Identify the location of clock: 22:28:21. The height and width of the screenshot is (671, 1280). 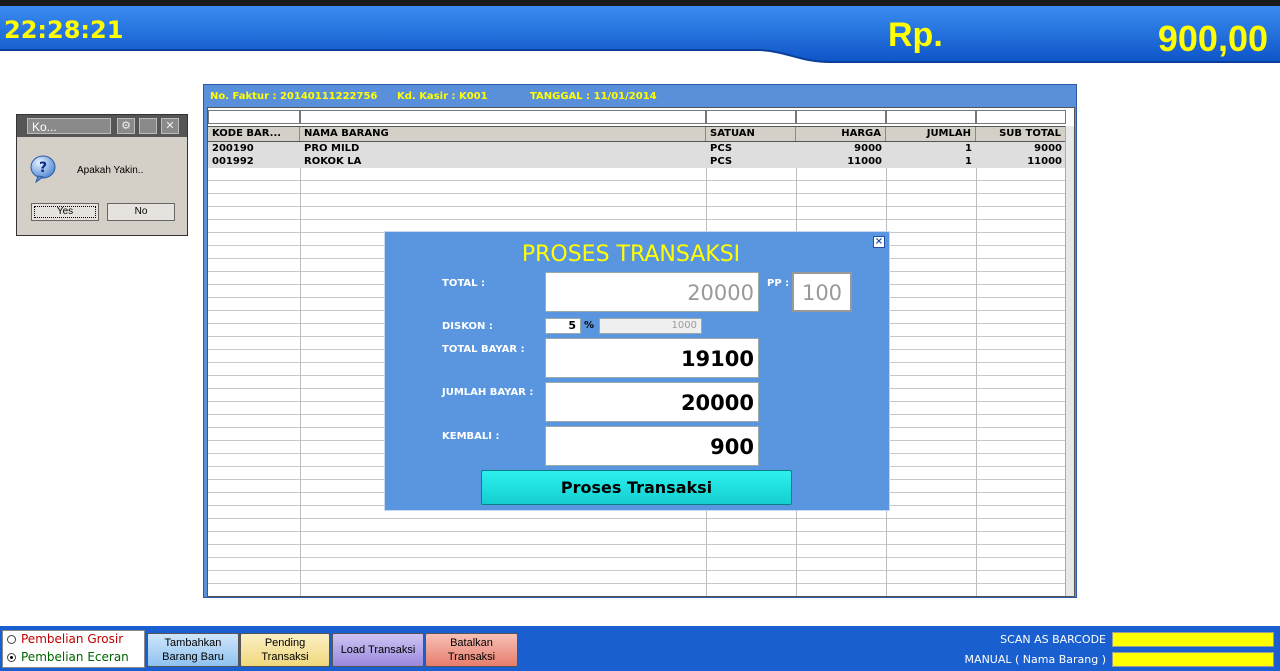
(64, 30).